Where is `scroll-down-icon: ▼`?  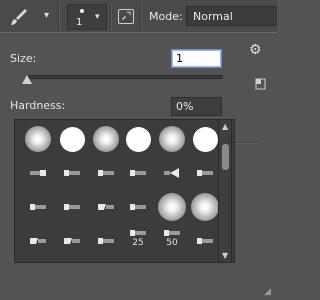
scroll-down-icon: ▼ is located at coordinates (225, 255).